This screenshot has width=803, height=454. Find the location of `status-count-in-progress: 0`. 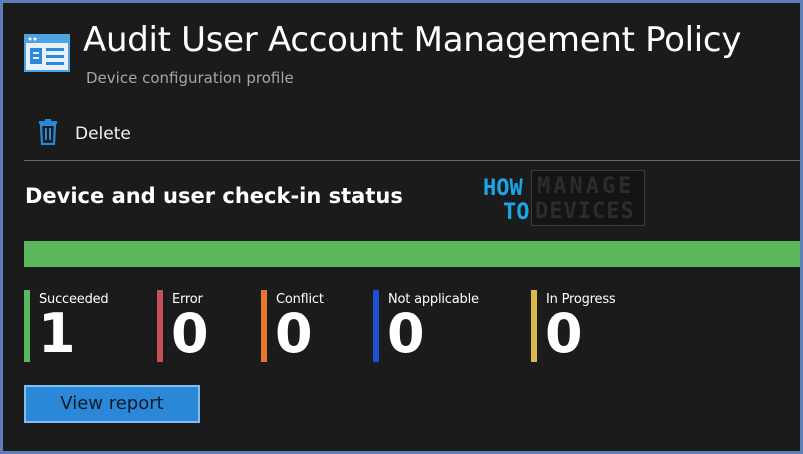

status-count-in-progress: 0 is located at coordinates (564, 333).